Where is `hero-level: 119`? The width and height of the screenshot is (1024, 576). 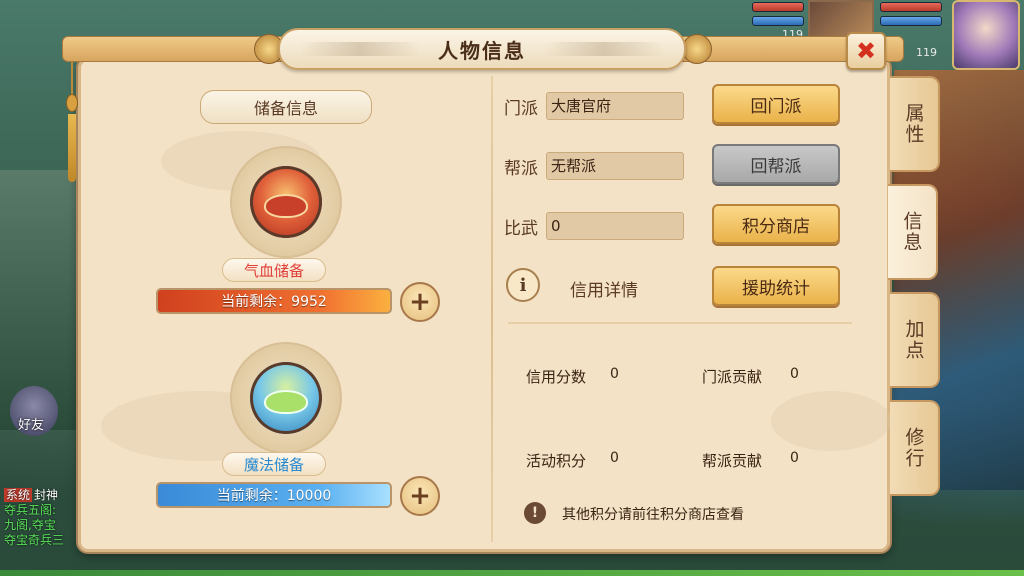 hero-level: 119 is located at coordinates (926, 52).